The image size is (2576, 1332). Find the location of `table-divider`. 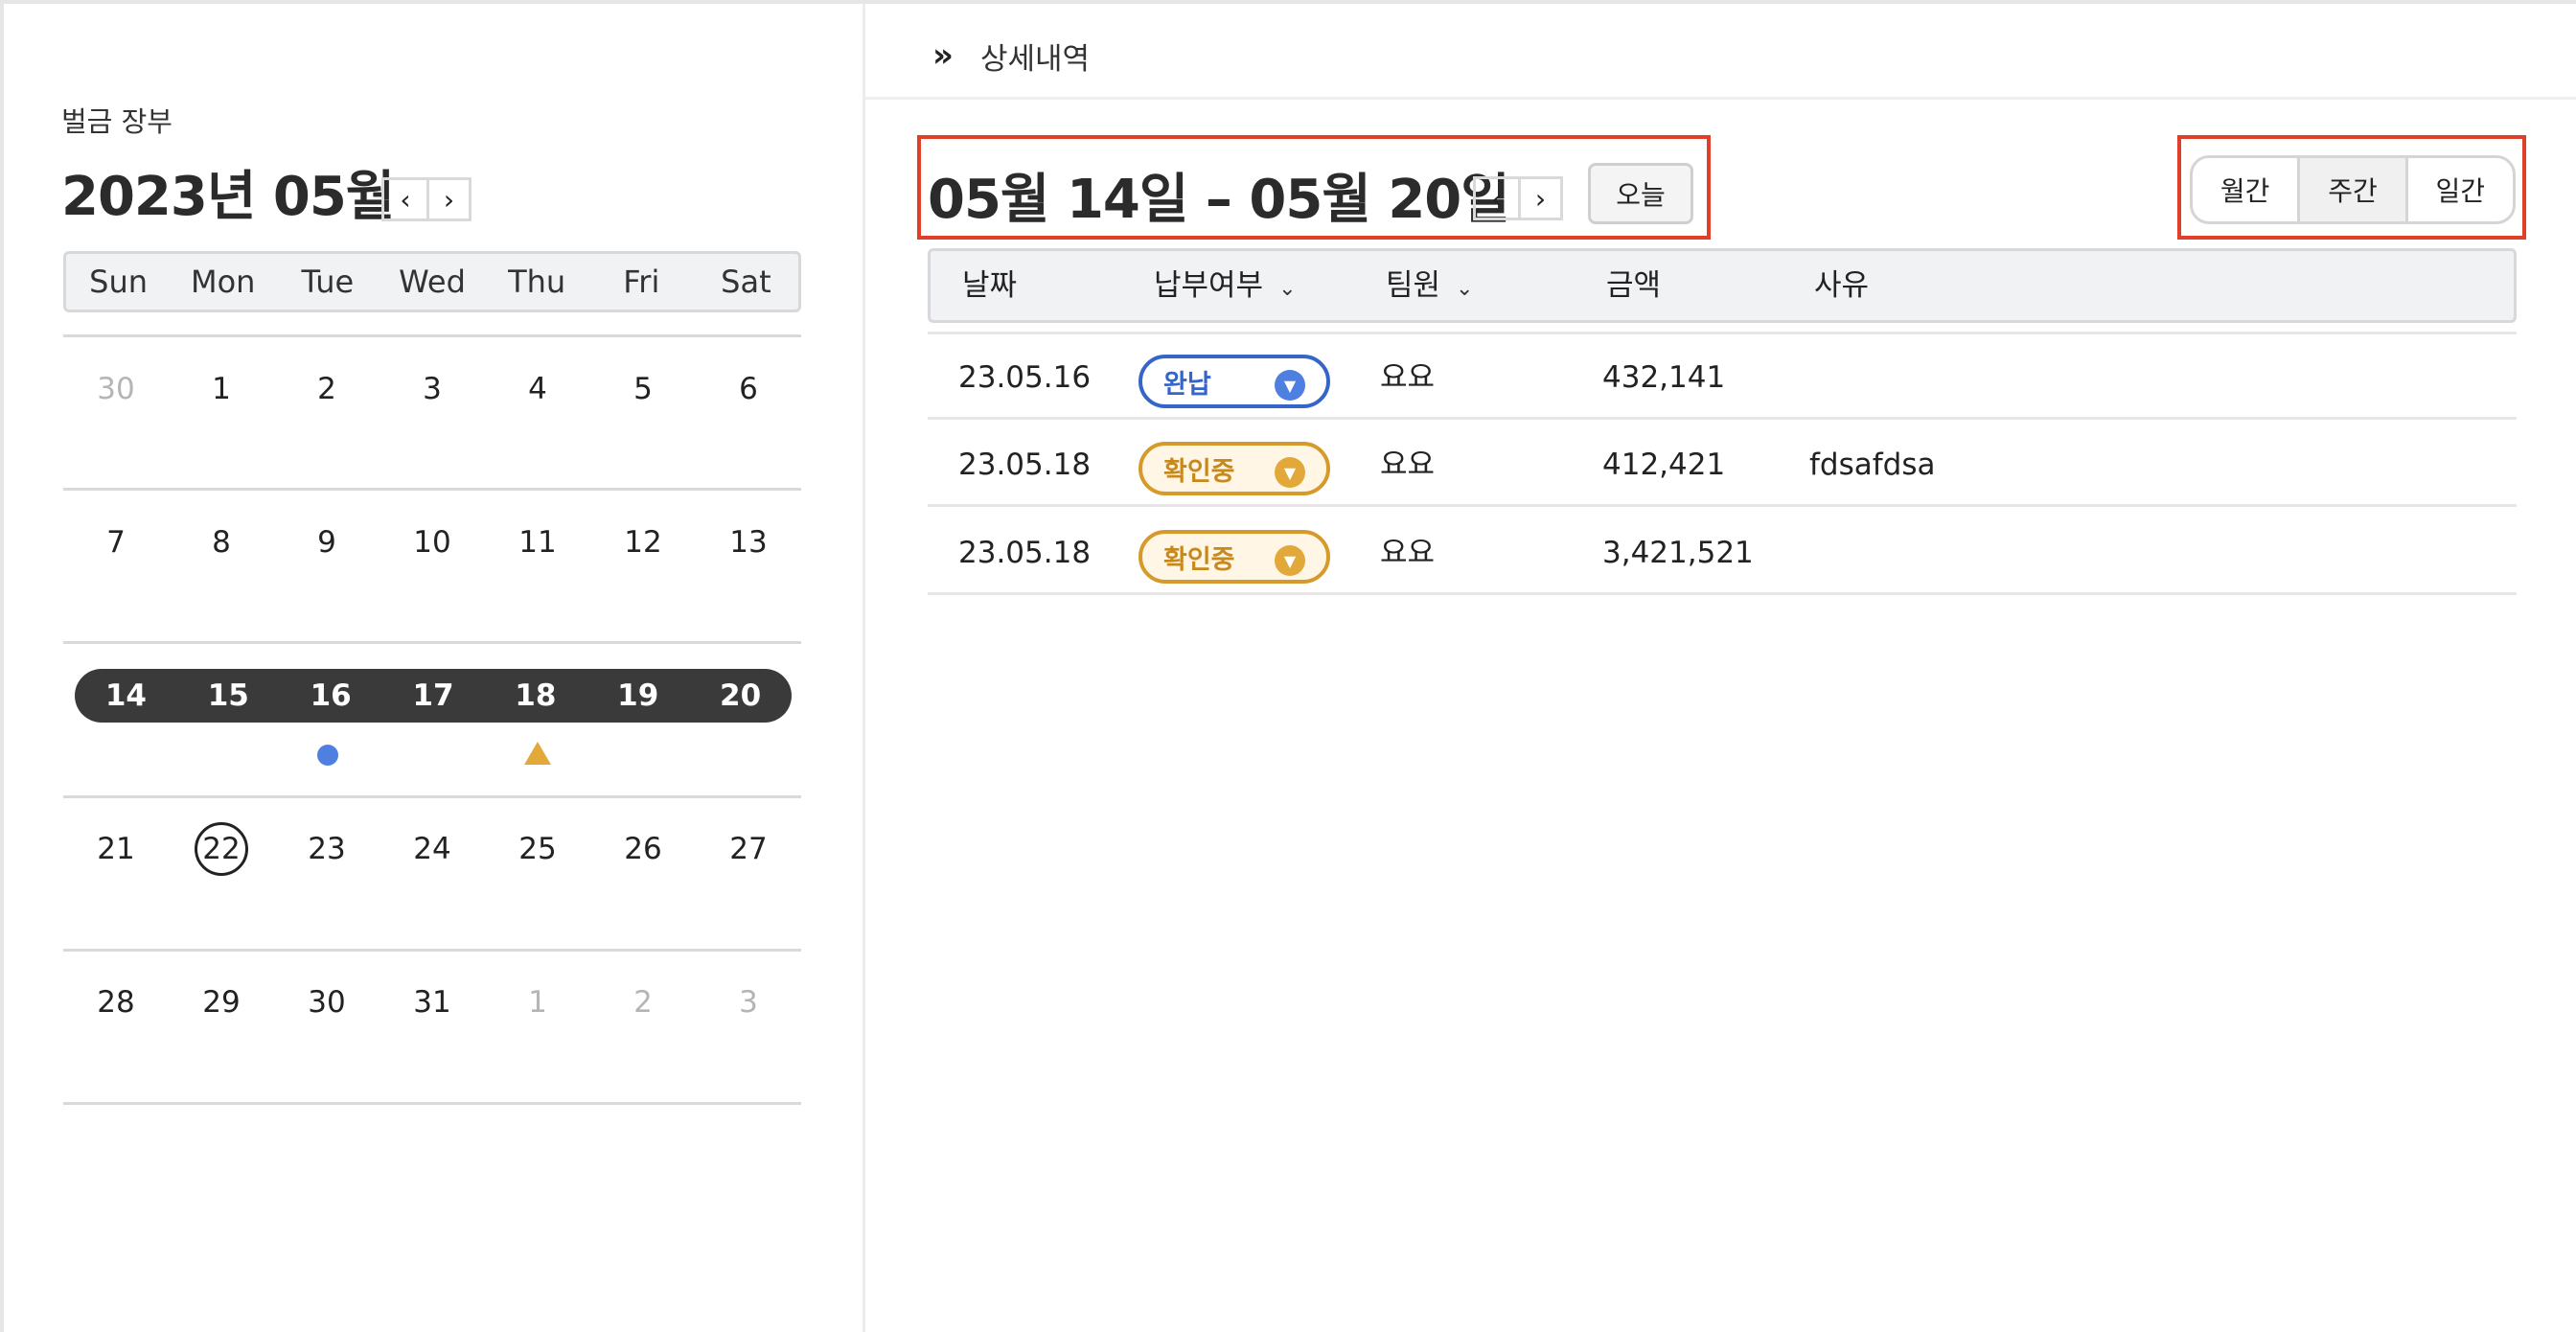

table-divider is located at coordinates (1722, 333).